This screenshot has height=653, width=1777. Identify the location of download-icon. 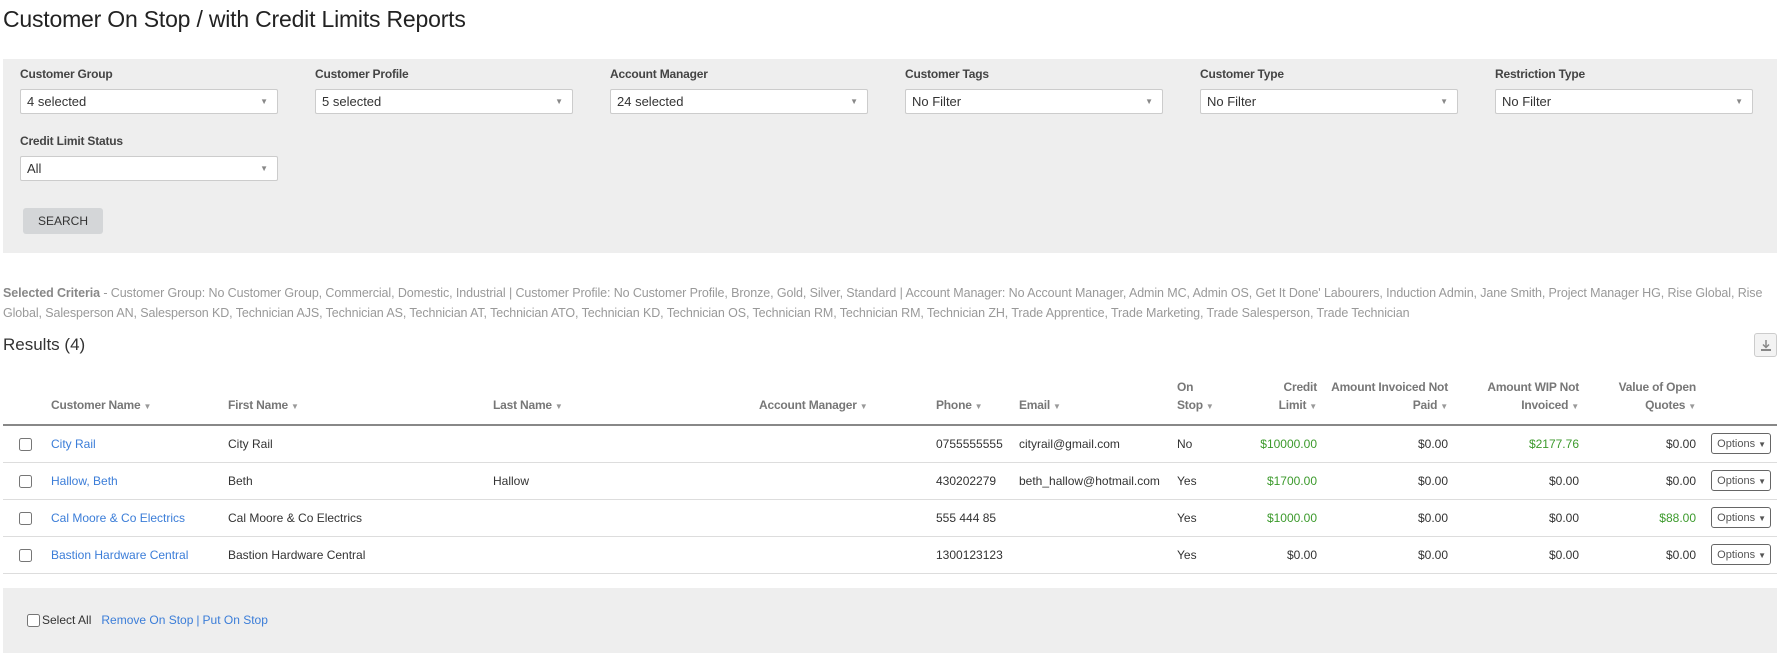
(1766, 345).